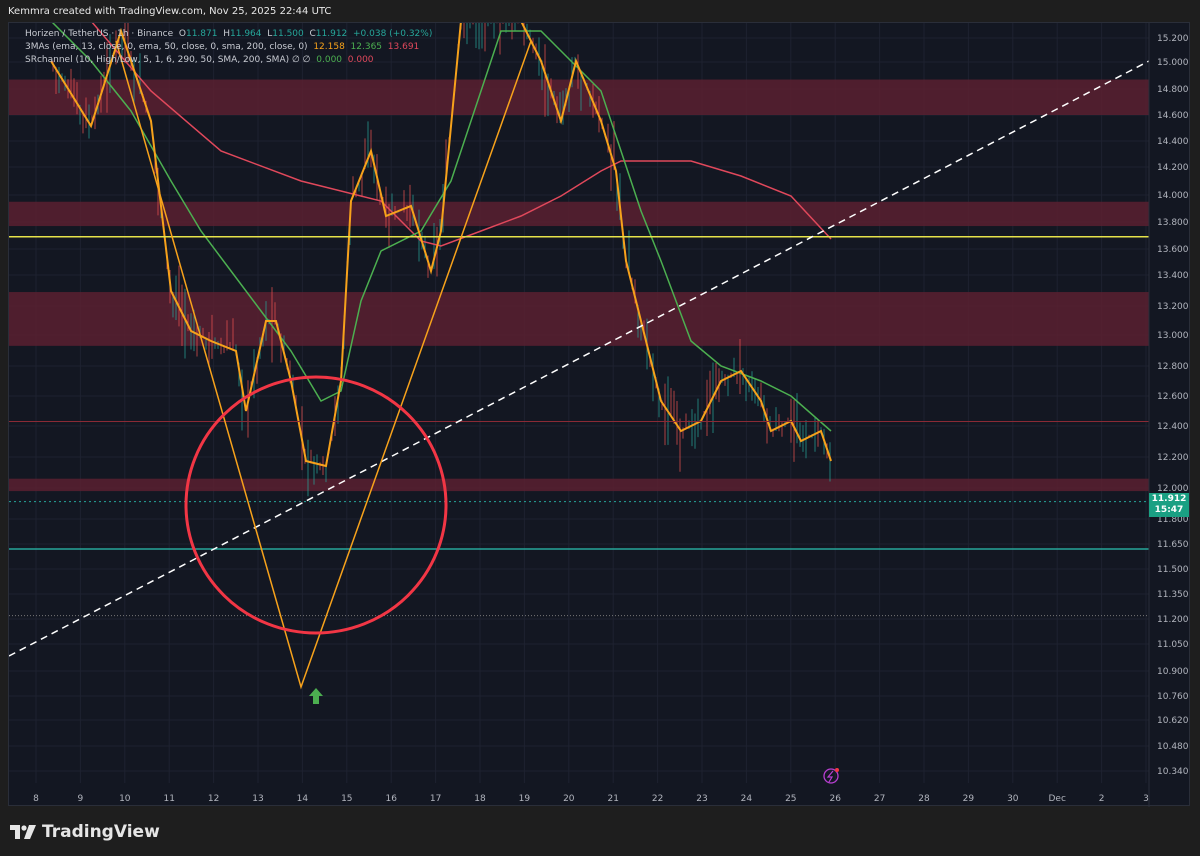  I want to click on open-value: 11.871, so click(201, 34).